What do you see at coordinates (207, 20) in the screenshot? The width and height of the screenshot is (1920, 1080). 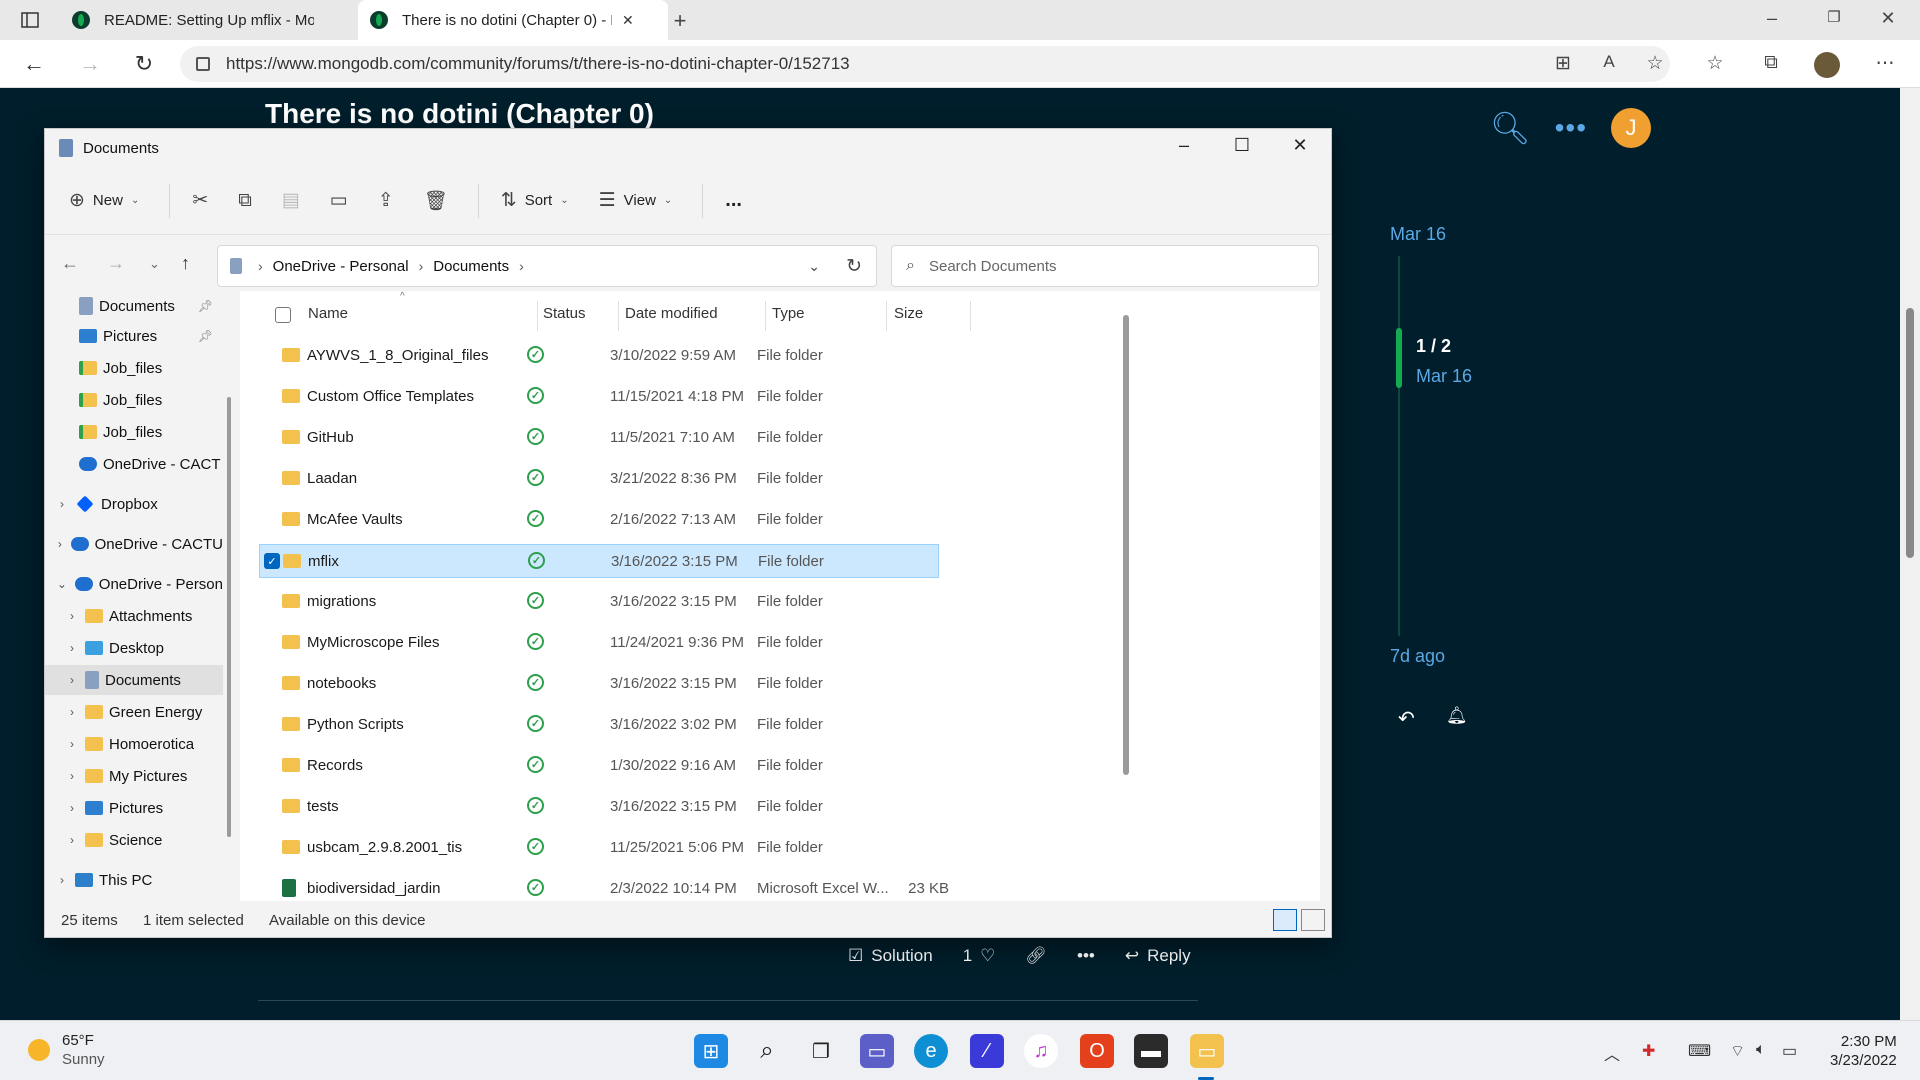 I see `tab-readme: README: Setting Up mflix - Mon` at bounding box center [207, 20].